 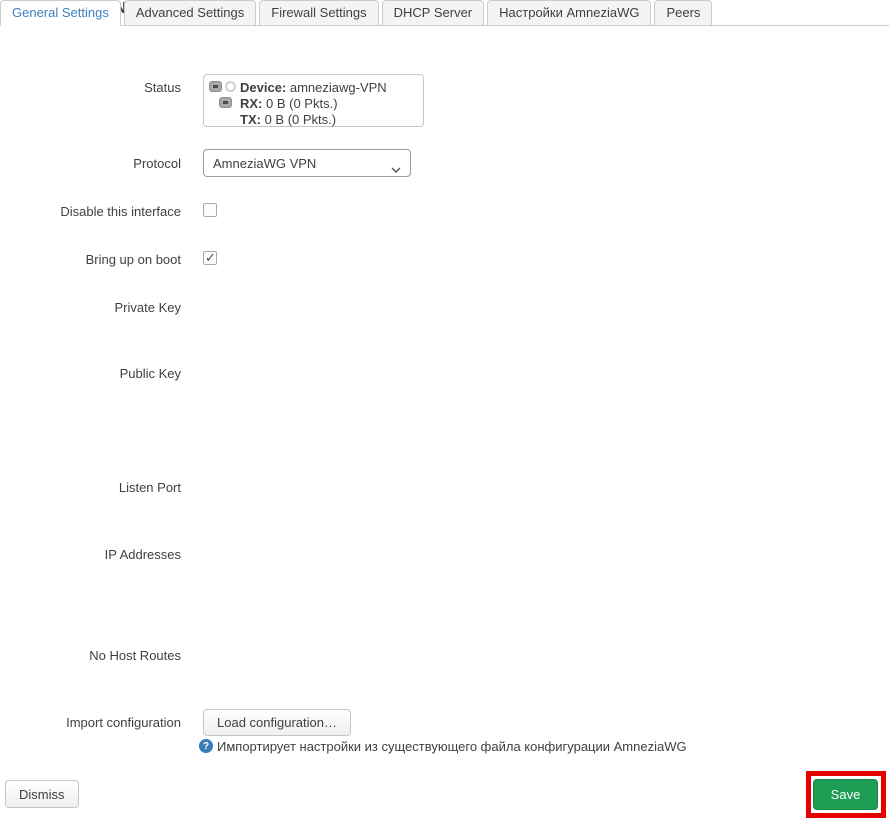 What do you see at coordinates (250, 119) in the screenshot?
I see `tx-label: TX:` at bounding box center [250, 119].